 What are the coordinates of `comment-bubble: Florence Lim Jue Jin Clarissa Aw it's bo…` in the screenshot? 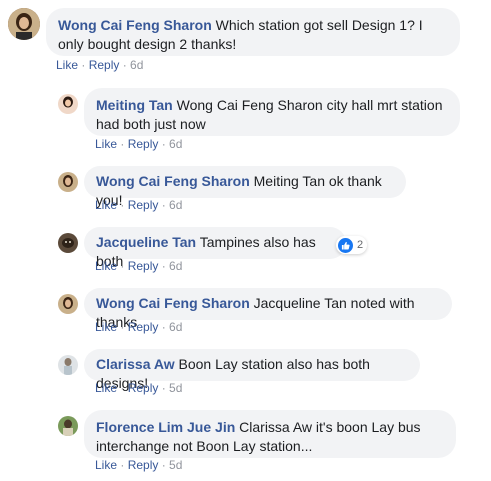 It's located at (270, 434).